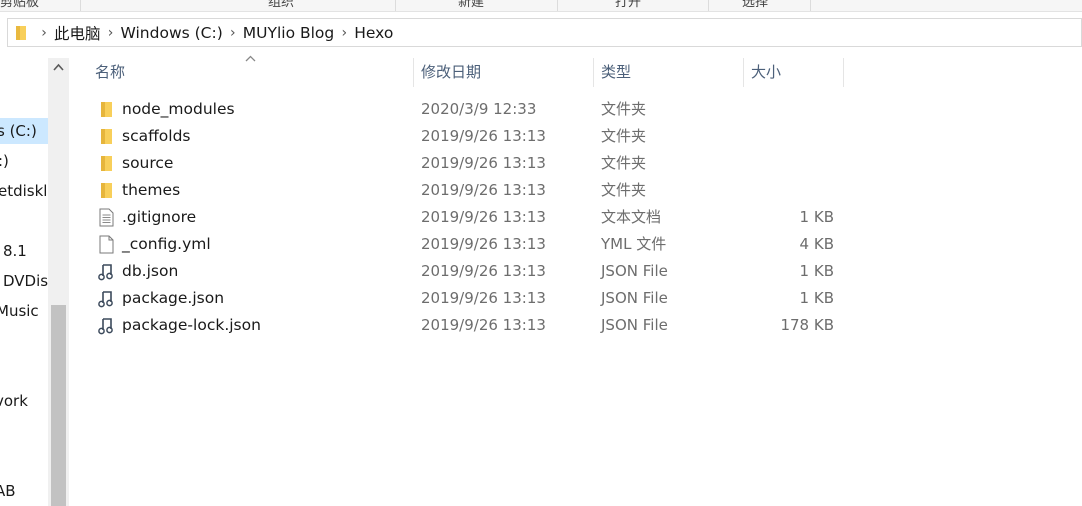 This screenshot has width=1082, height=506. What do you see at coordinates (628, 5) in the screenshot?
I see `ribbon-group-open: 打开` at bounding box center [628, 5].